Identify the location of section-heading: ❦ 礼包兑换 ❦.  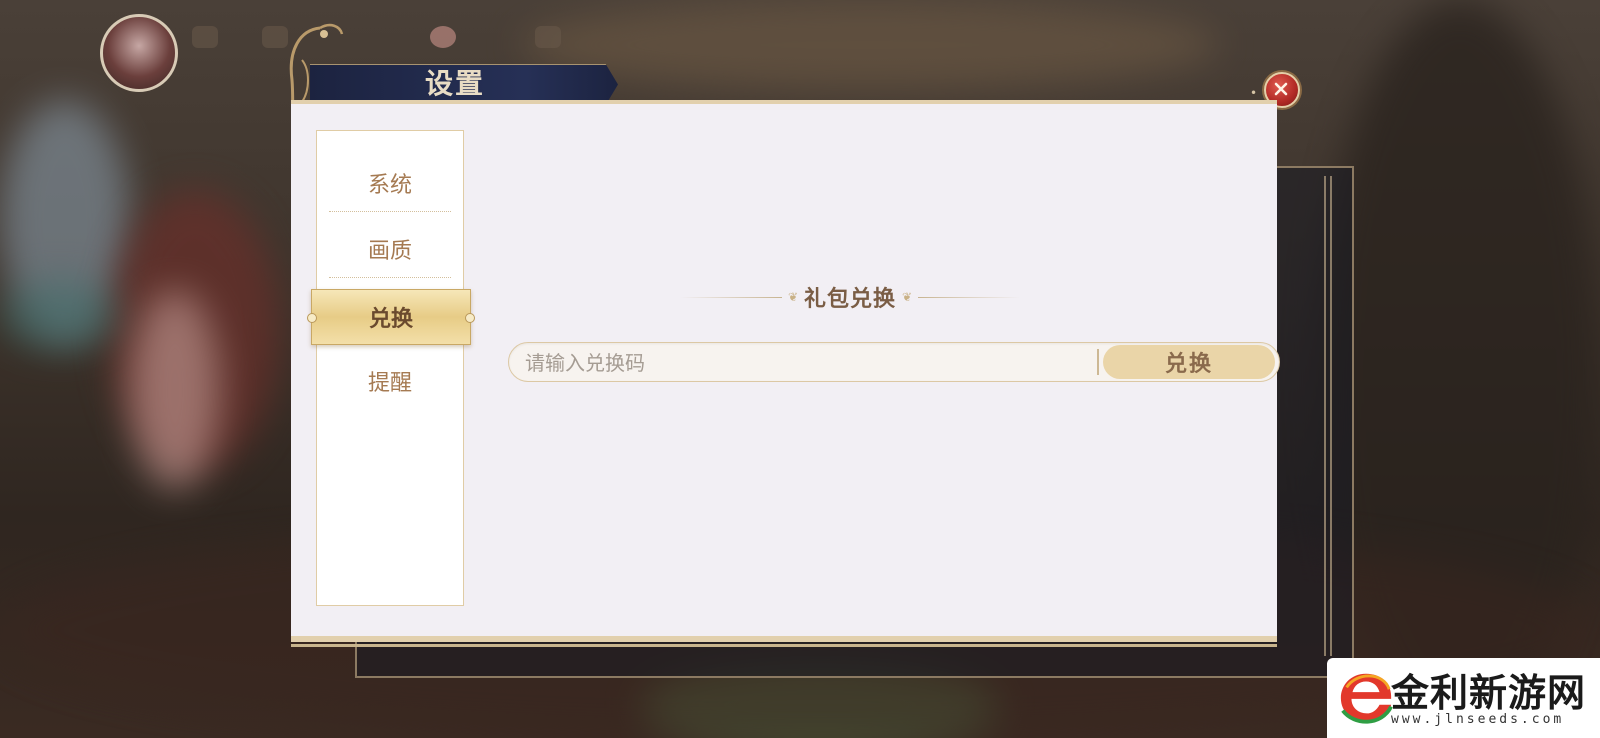
(850, 297).